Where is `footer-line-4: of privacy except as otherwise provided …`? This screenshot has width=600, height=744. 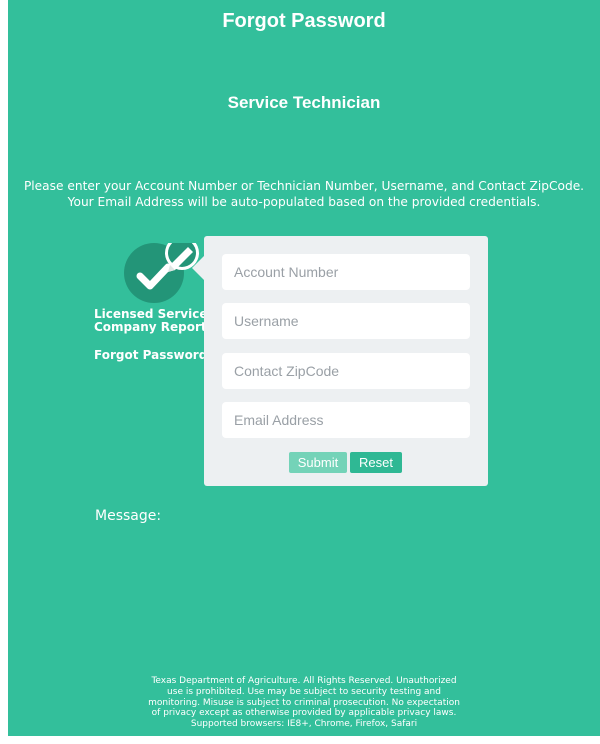 footer-line-4: of privacy except as otherwise provided … is located at coordinates (304, 713).